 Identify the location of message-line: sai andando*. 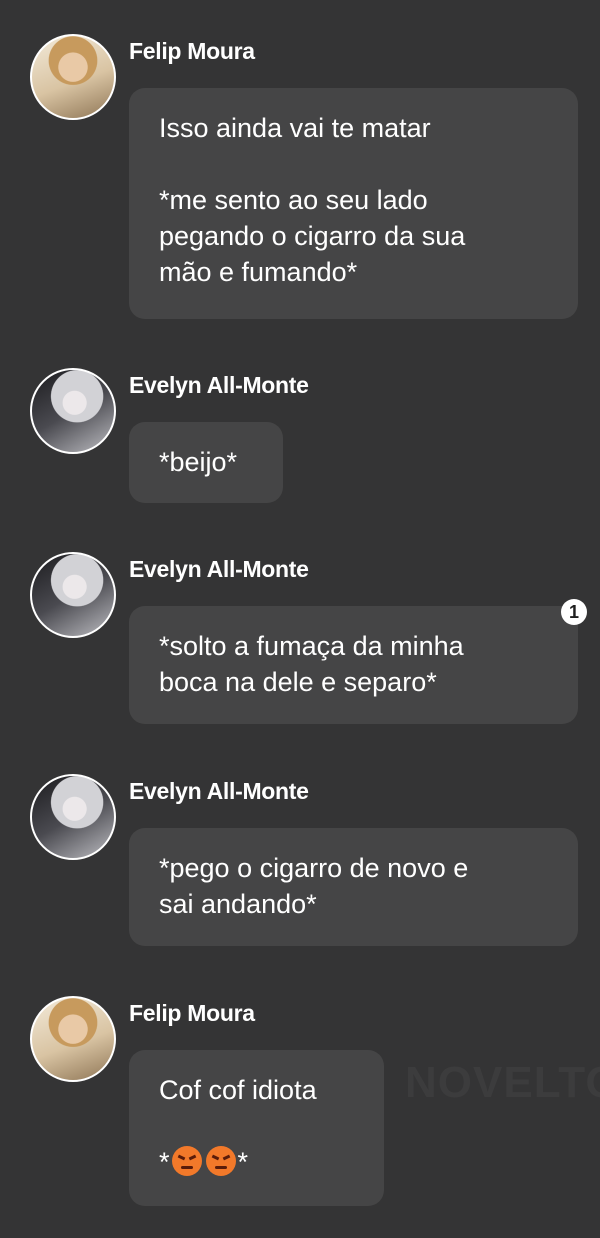
(238, 904).